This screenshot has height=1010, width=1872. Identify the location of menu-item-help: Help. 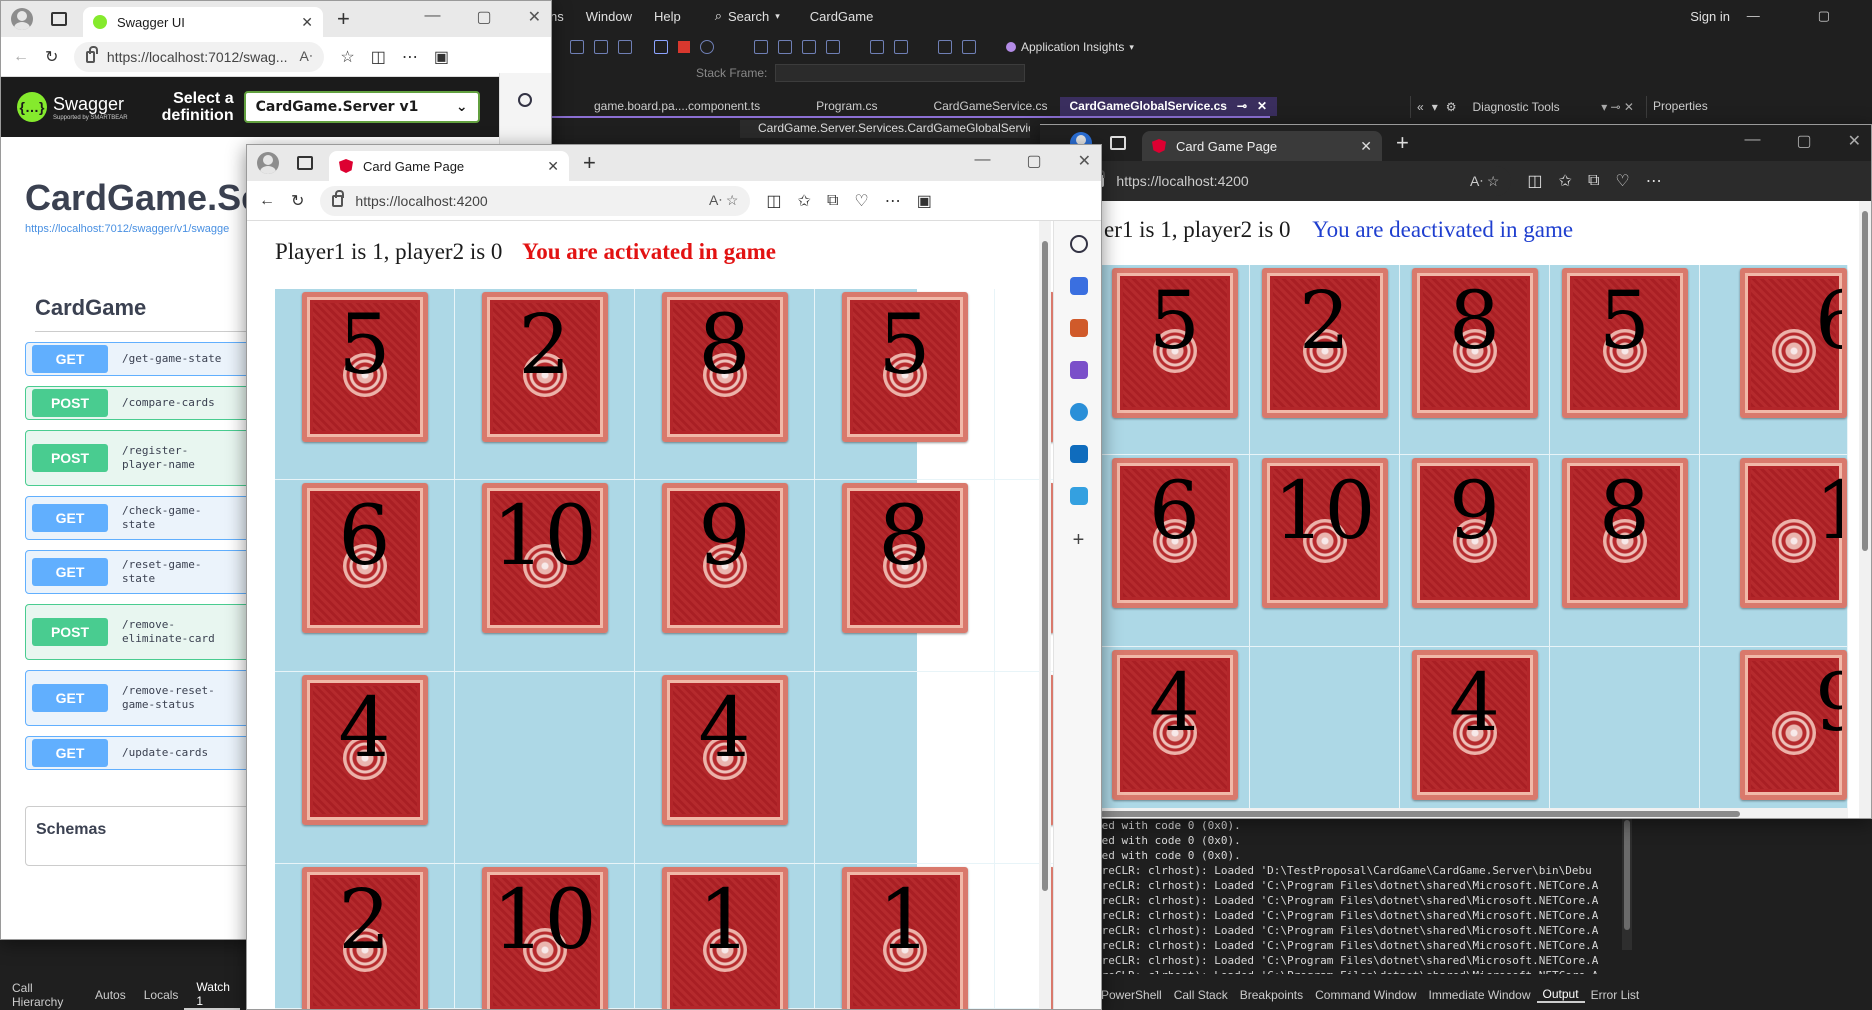
(667, 16).